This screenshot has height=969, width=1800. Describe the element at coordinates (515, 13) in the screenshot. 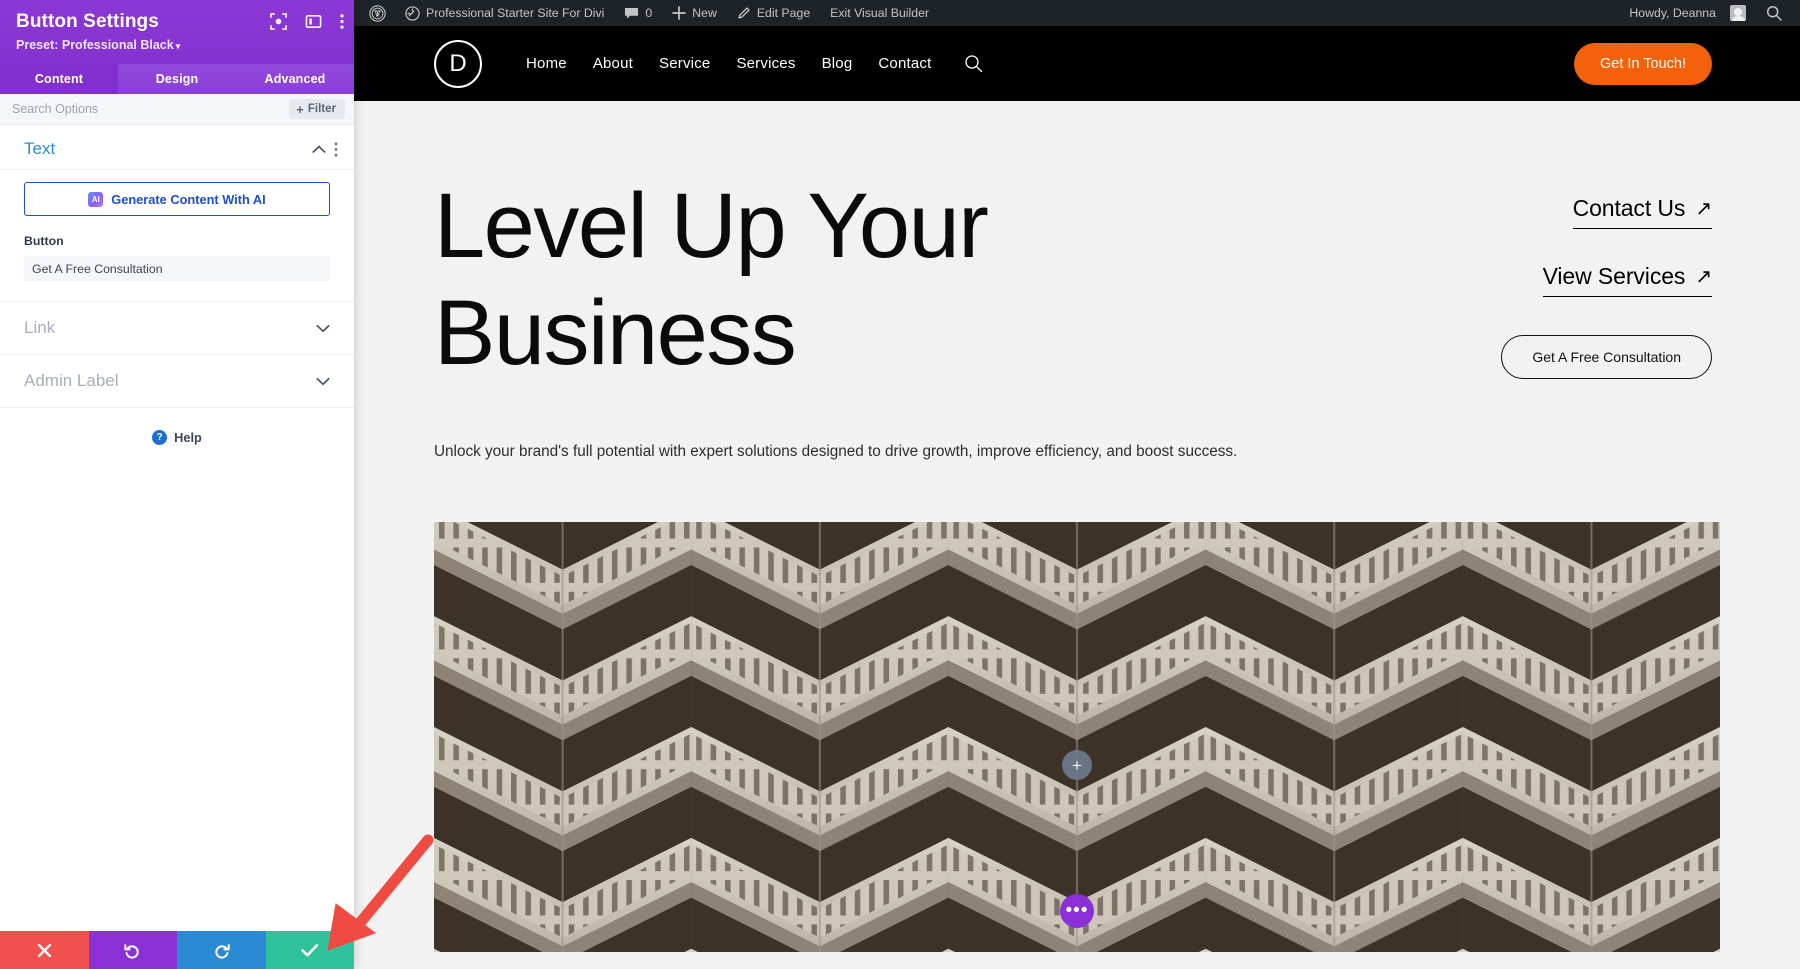

I see `site-name-label: Professional Starter Site For Divi` at that location.